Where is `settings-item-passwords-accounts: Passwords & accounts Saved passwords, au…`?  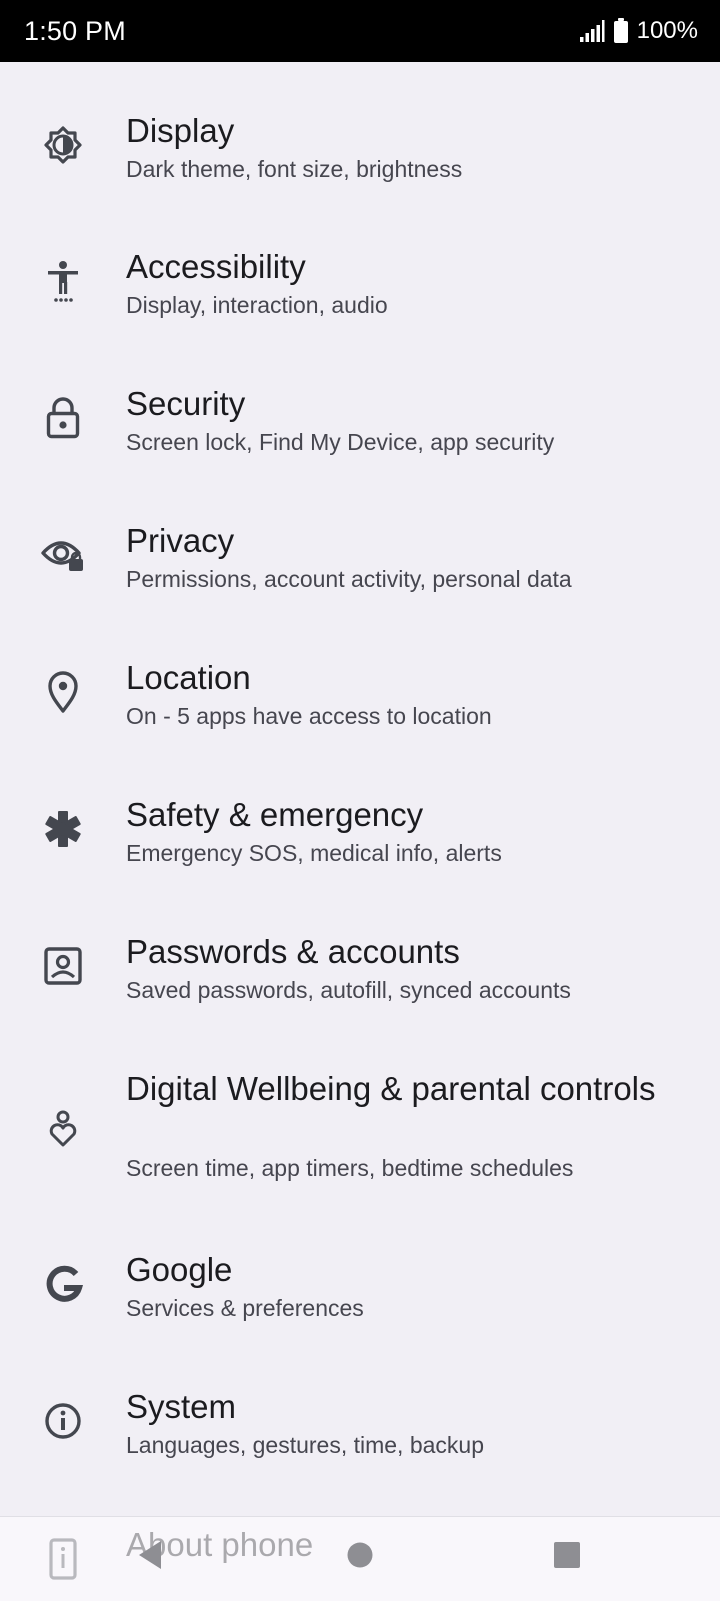
settings-item-passwords-accounts: Passwords & accounts Saved passwords, au… is located at coordinates (360, 979).